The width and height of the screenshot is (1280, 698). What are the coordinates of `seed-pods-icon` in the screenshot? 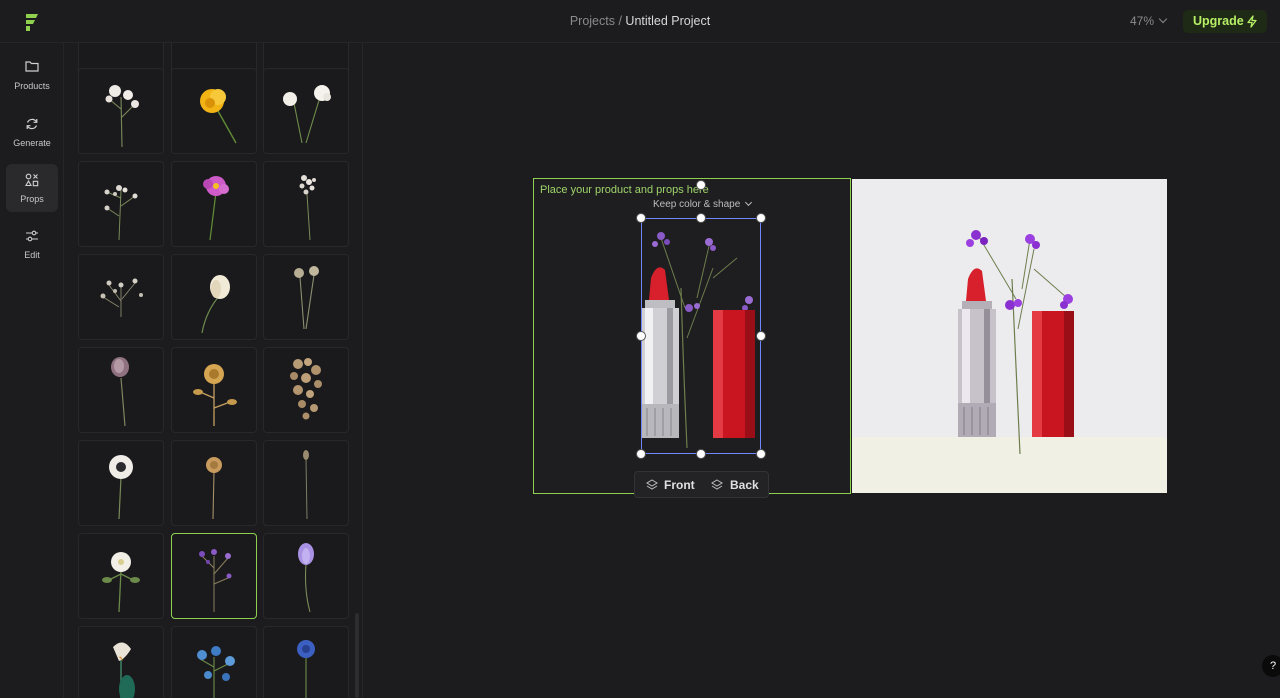 It's located at (306, 298).